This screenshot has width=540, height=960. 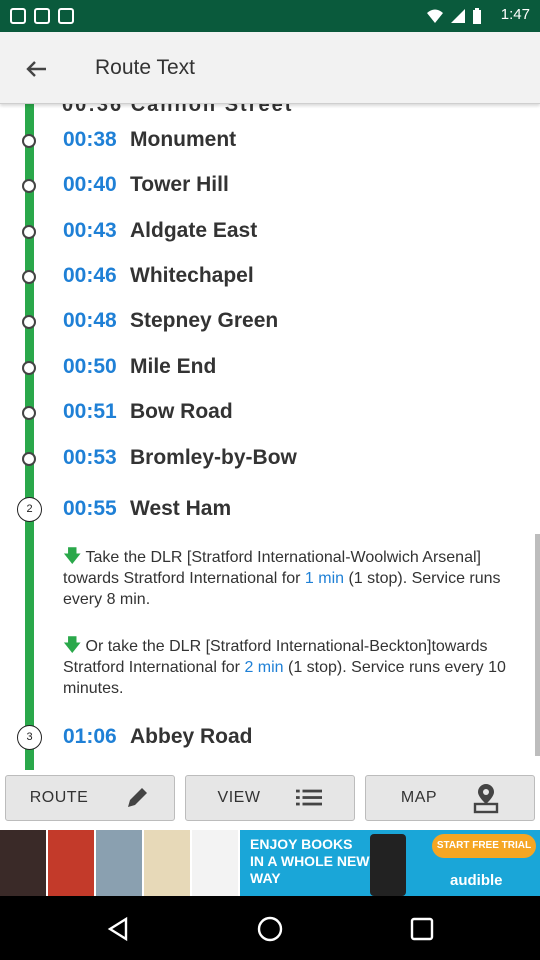 What do you see at coordinates (270, 368) in the screenshot?
I see `stop-item: 00:50 Mile End` at bounding box center [270, 368].